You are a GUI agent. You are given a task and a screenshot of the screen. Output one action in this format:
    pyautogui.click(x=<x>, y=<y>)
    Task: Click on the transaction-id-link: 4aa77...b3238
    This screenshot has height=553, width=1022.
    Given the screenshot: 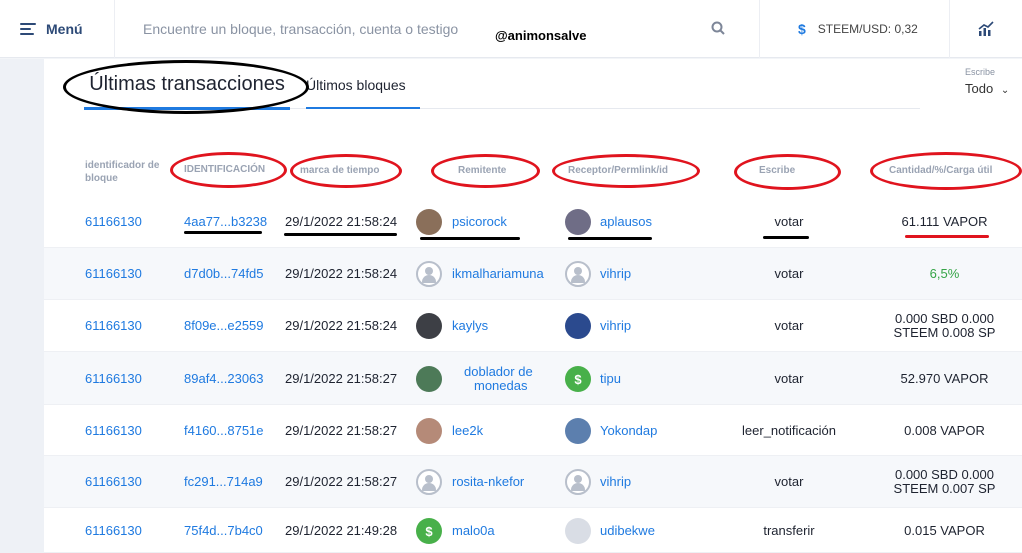 What is the action you would take?
    pyautogui.click(x=225, y=221)
    